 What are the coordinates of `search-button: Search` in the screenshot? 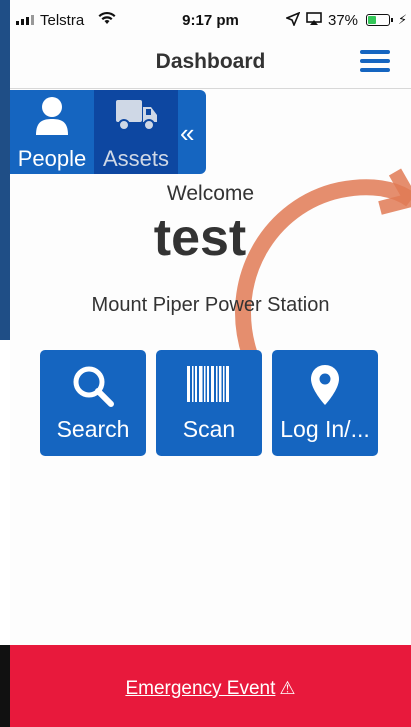 It's located at (93, 403).